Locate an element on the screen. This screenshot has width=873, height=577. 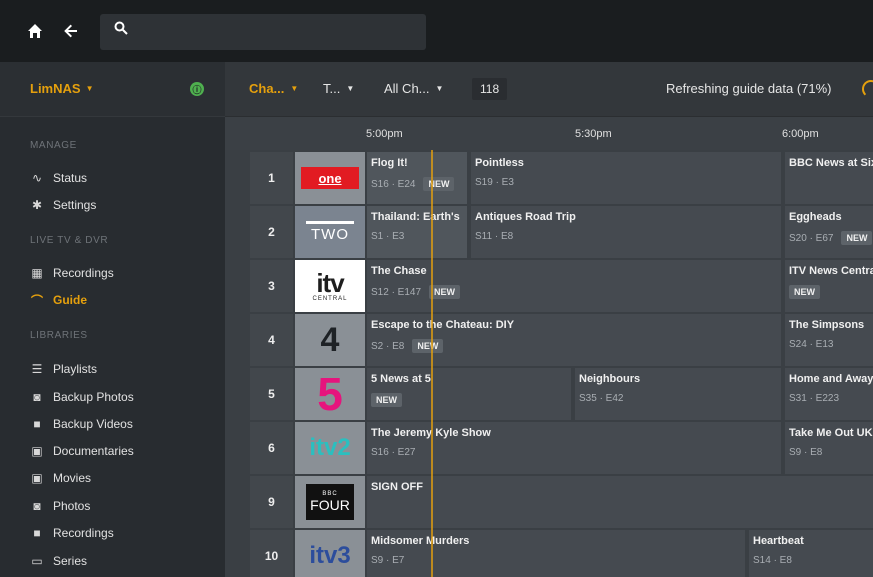
program-cell: ITV News Central NEW is located at coordinates (829, 286).